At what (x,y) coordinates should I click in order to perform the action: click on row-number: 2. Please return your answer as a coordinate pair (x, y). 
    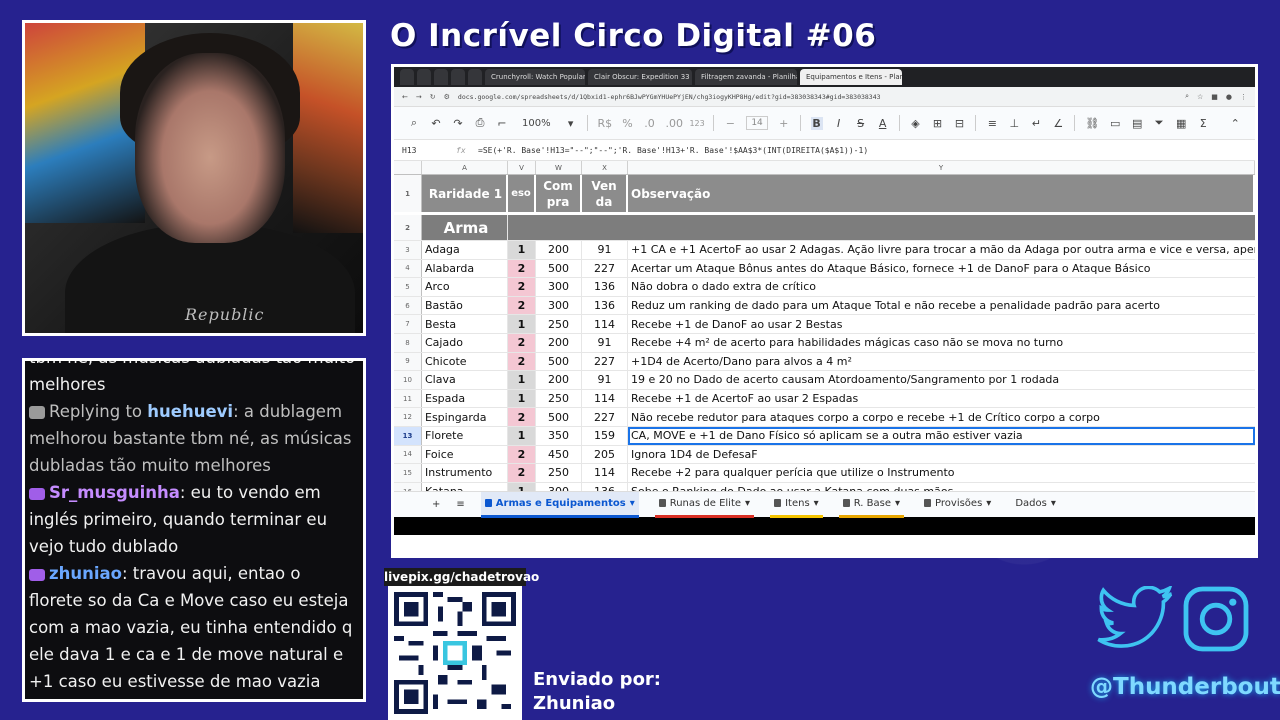
    Looking at the image, I should click on (408, 227).